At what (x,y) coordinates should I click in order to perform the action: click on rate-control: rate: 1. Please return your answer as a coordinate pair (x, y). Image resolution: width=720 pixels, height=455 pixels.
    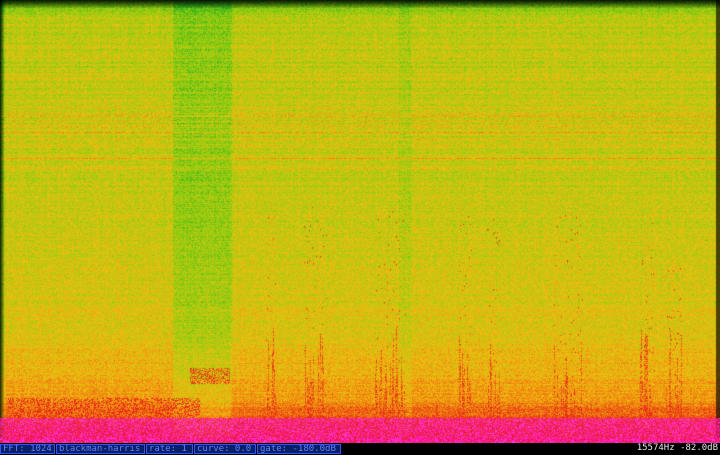
    Looking at the image, I should click on (169, 449).